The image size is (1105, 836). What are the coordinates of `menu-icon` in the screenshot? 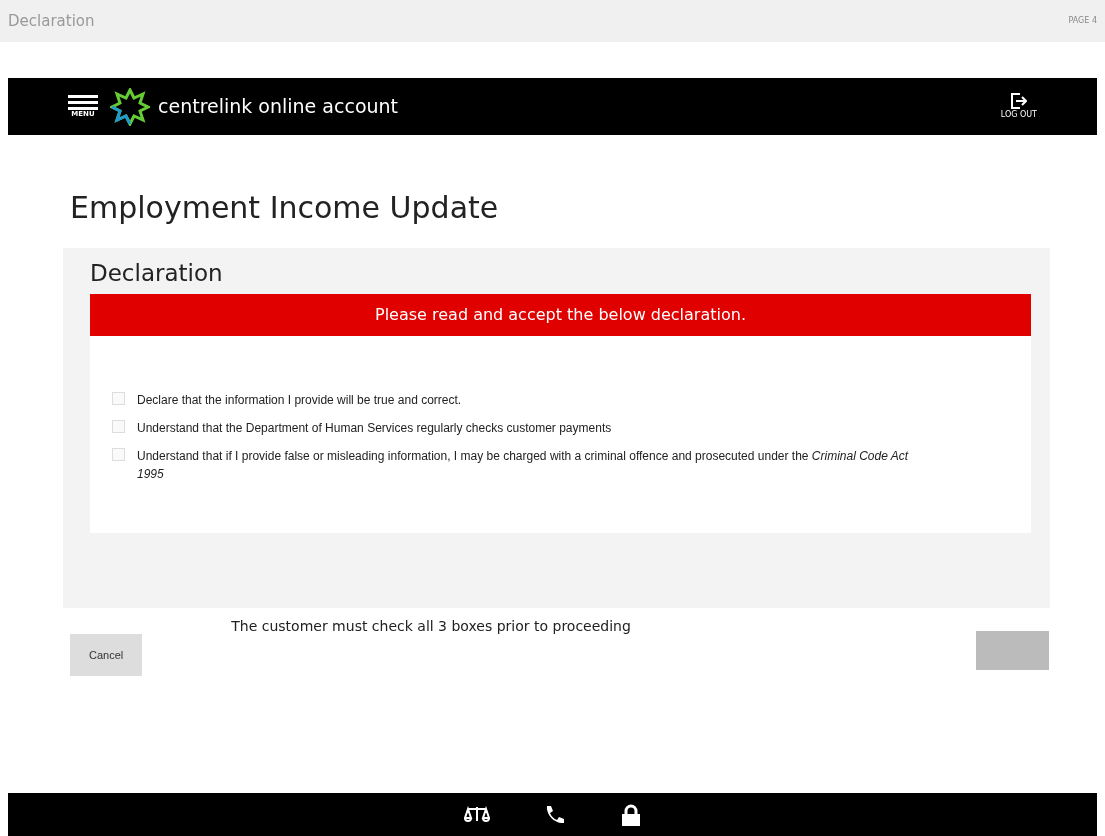 It's located at (83, 103).